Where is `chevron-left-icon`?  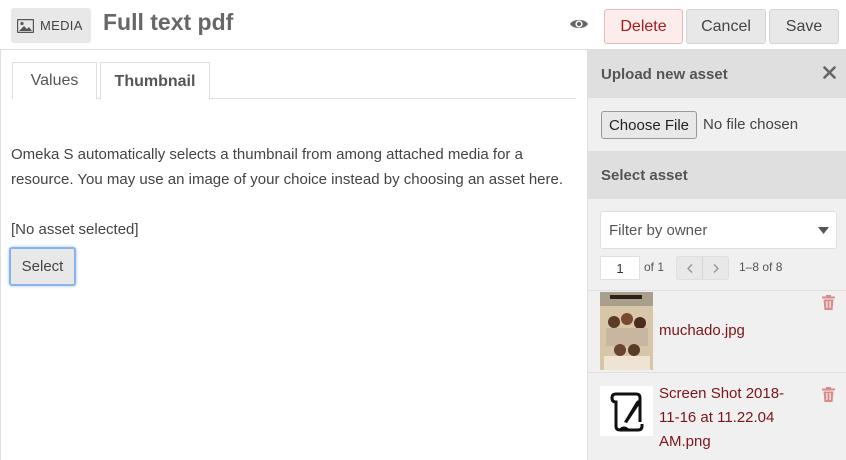 chevron-left-icon is located at coordinates (689, 268).